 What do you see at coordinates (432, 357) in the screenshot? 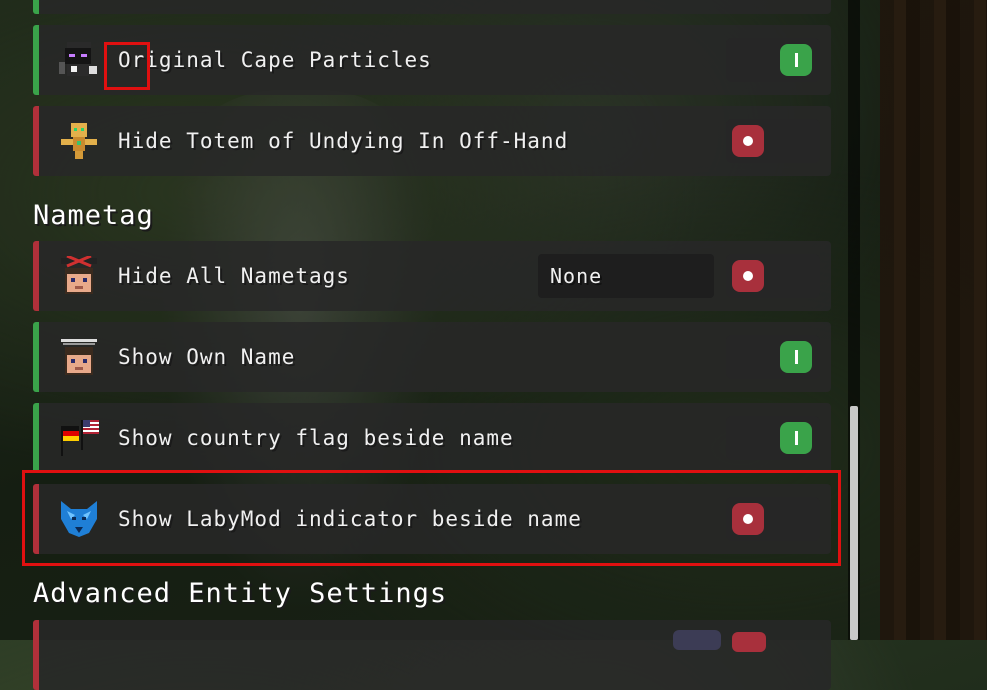
I see `settings-row-show-own-name: Show Own Name` at bounding box center [432, 357].